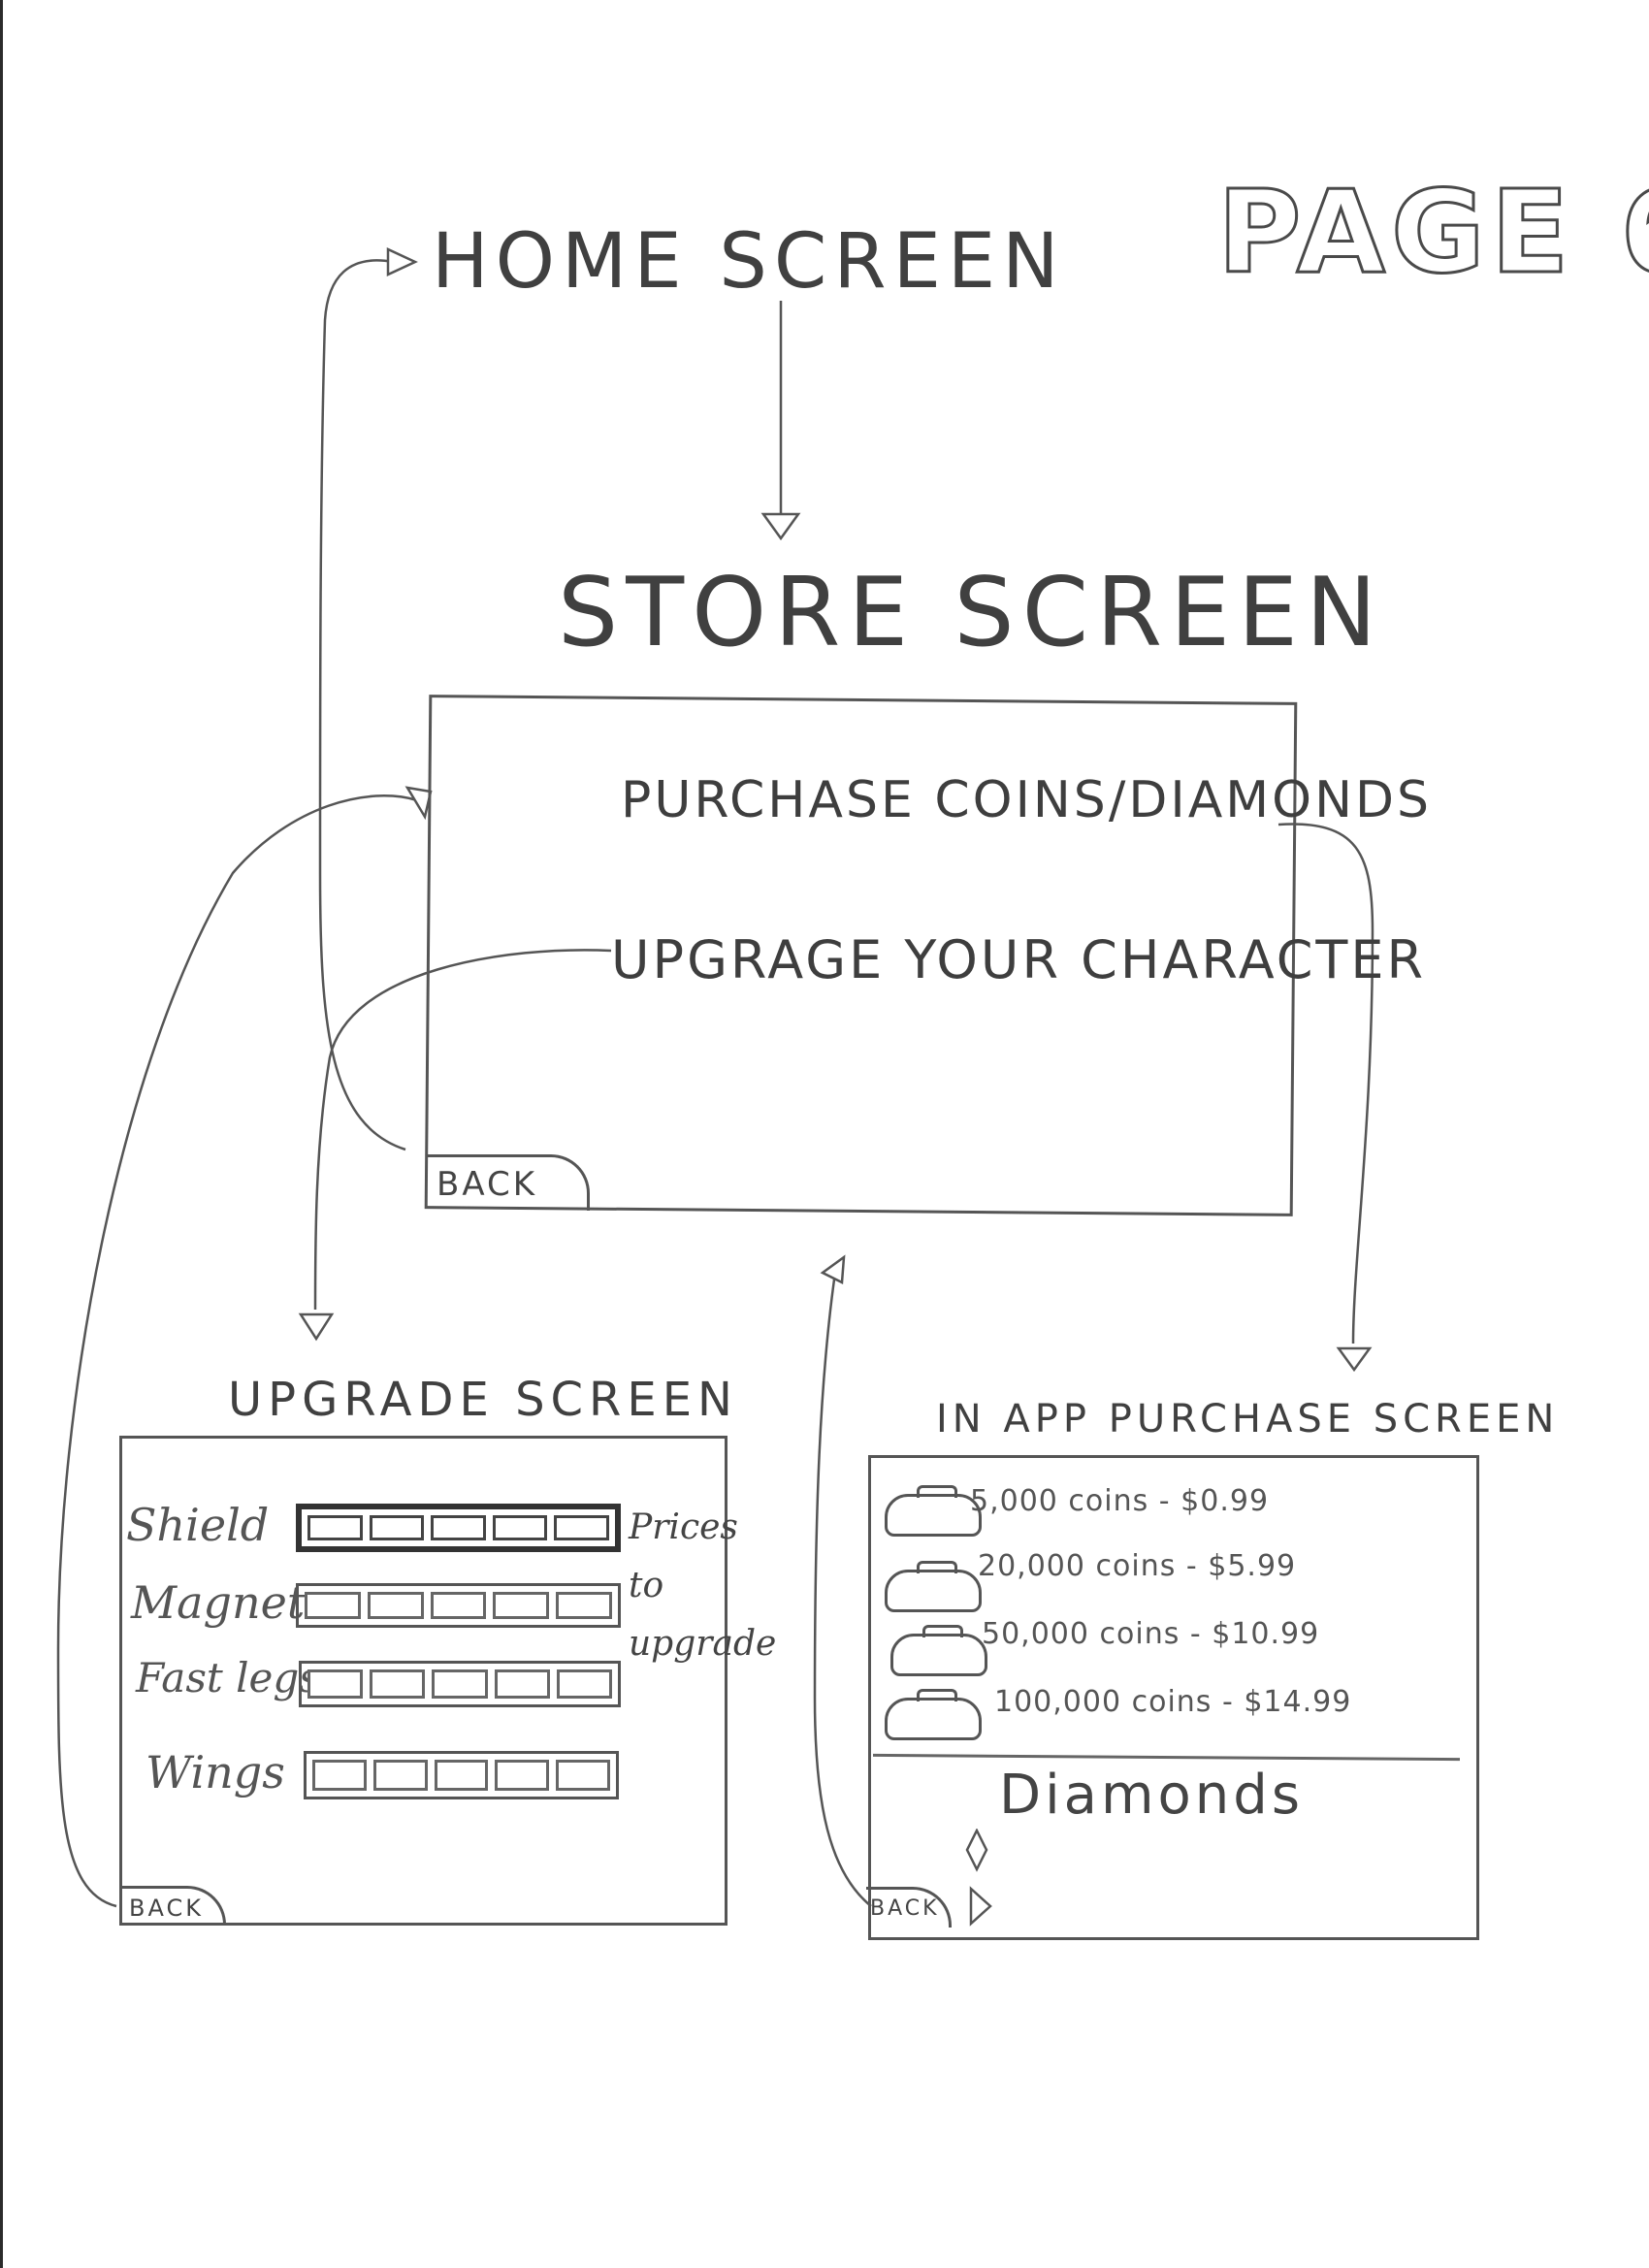 This screenshot has width=1649, height=2268. I want to click on upgrade-item-label: Shield, so click(198, 1525).